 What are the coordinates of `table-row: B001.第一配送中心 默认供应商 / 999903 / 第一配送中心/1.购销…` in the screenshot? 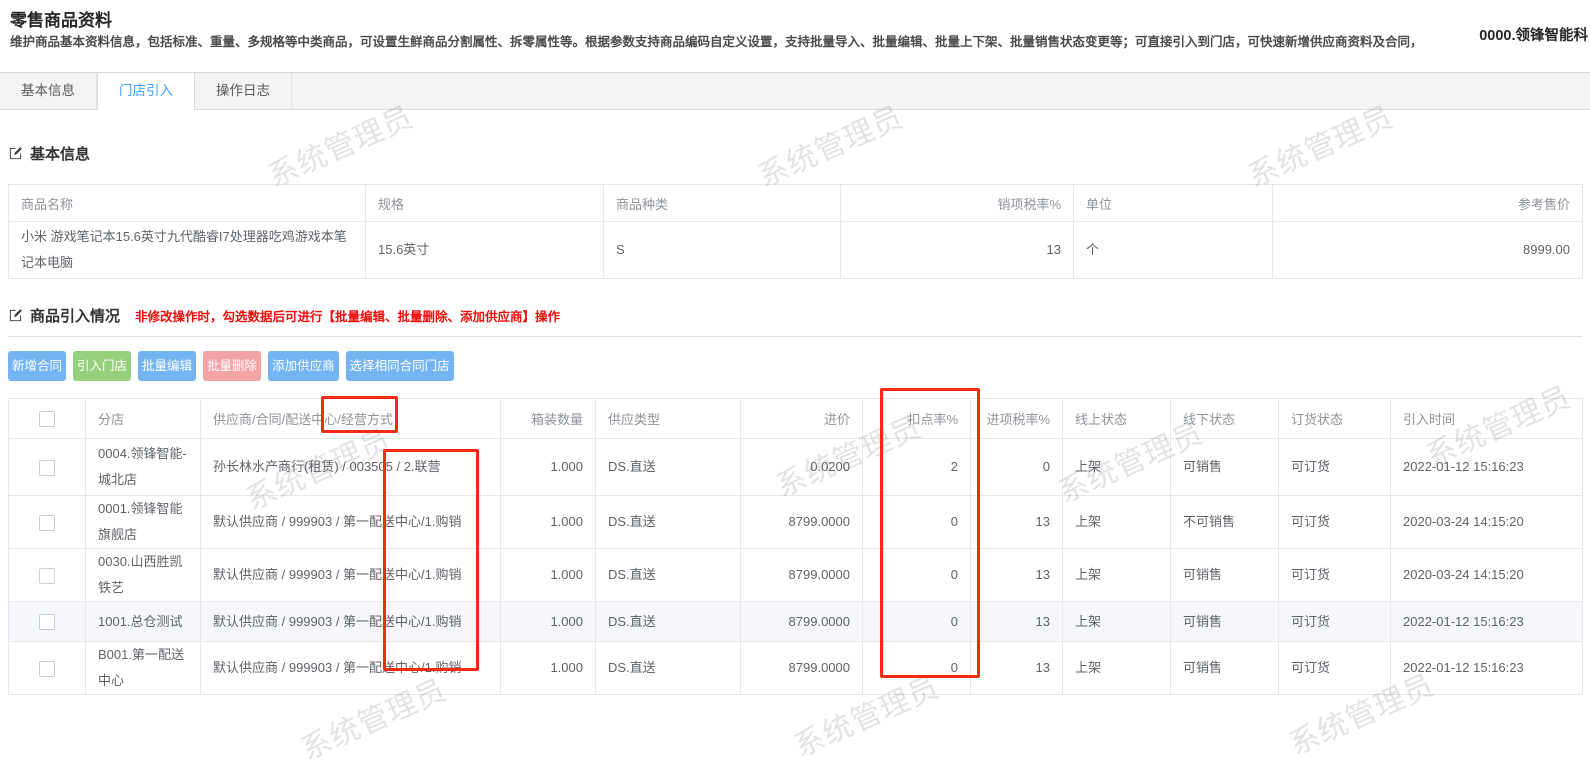 It's located at (795, 668).